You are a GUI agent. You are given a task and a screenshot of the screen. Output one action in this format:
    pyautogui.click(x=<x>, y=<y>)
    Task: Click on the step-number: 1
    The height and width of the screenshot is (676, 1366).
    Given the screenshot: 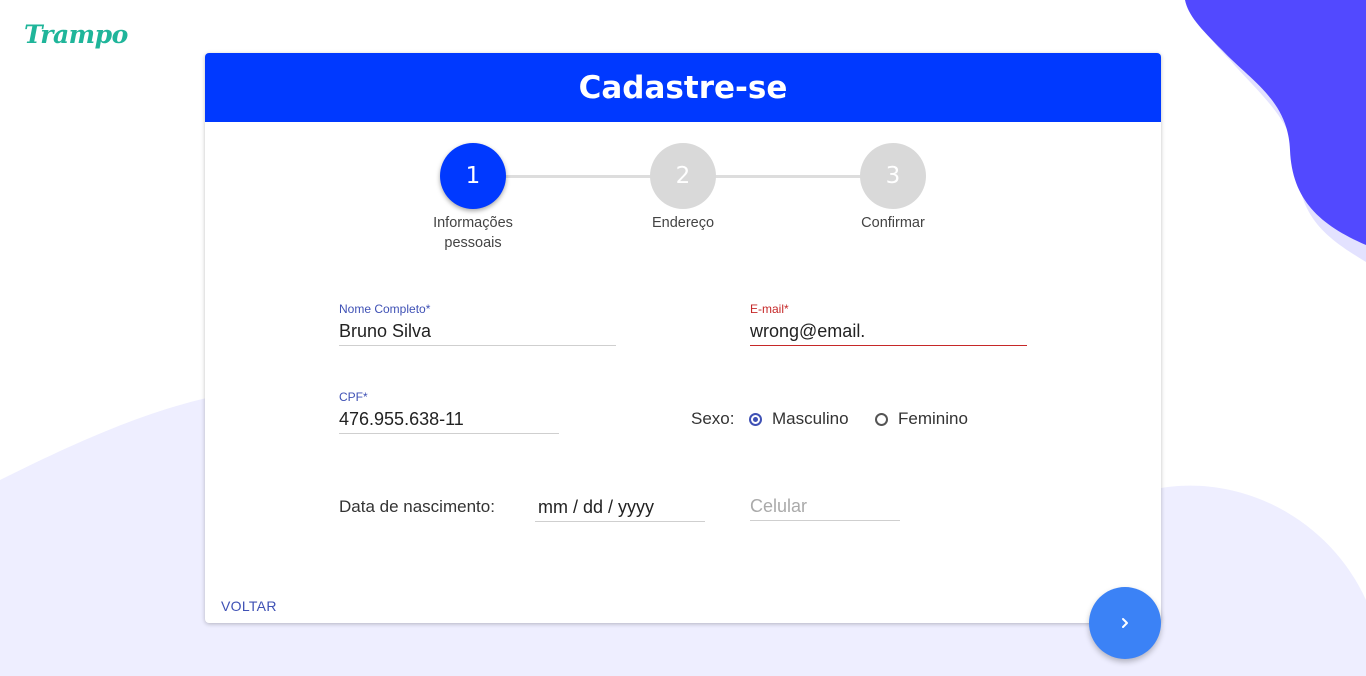 What is the action you would take?
    pyautogui.click(x=473, y=176)
    